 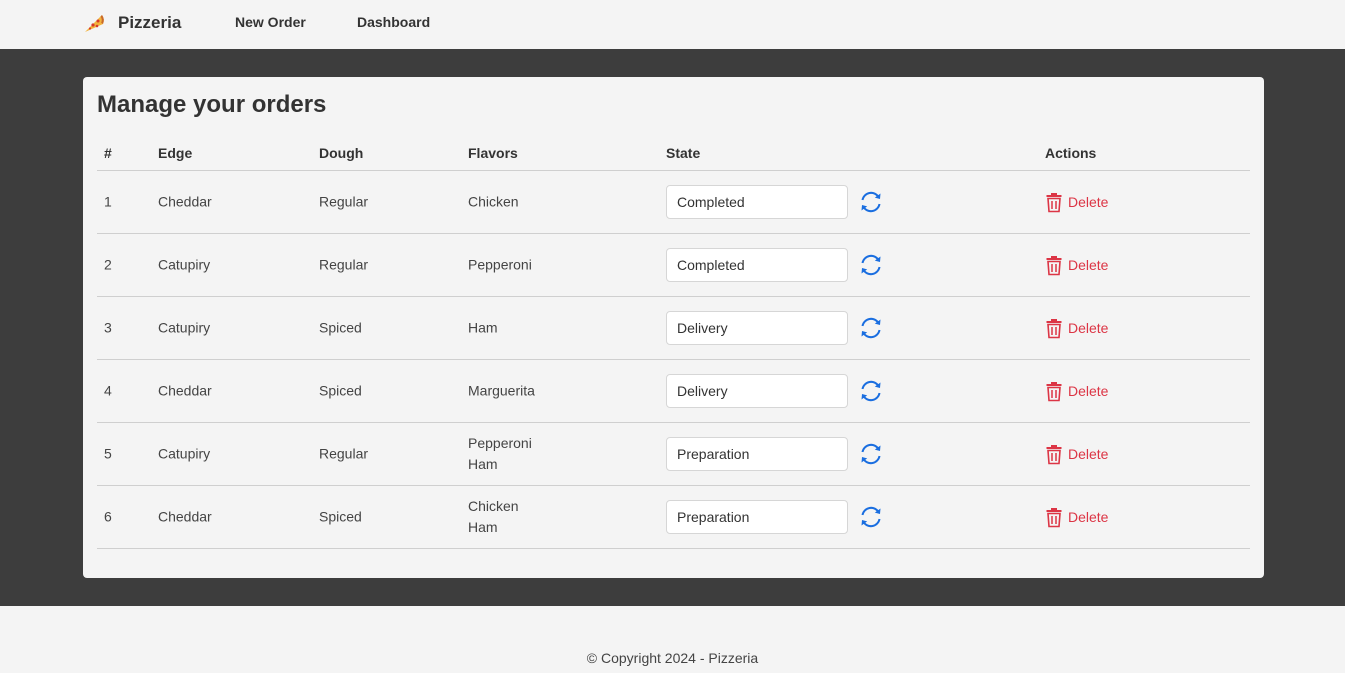 I want to click on brand-link: Pizzeria, so click(x=131, y=23).